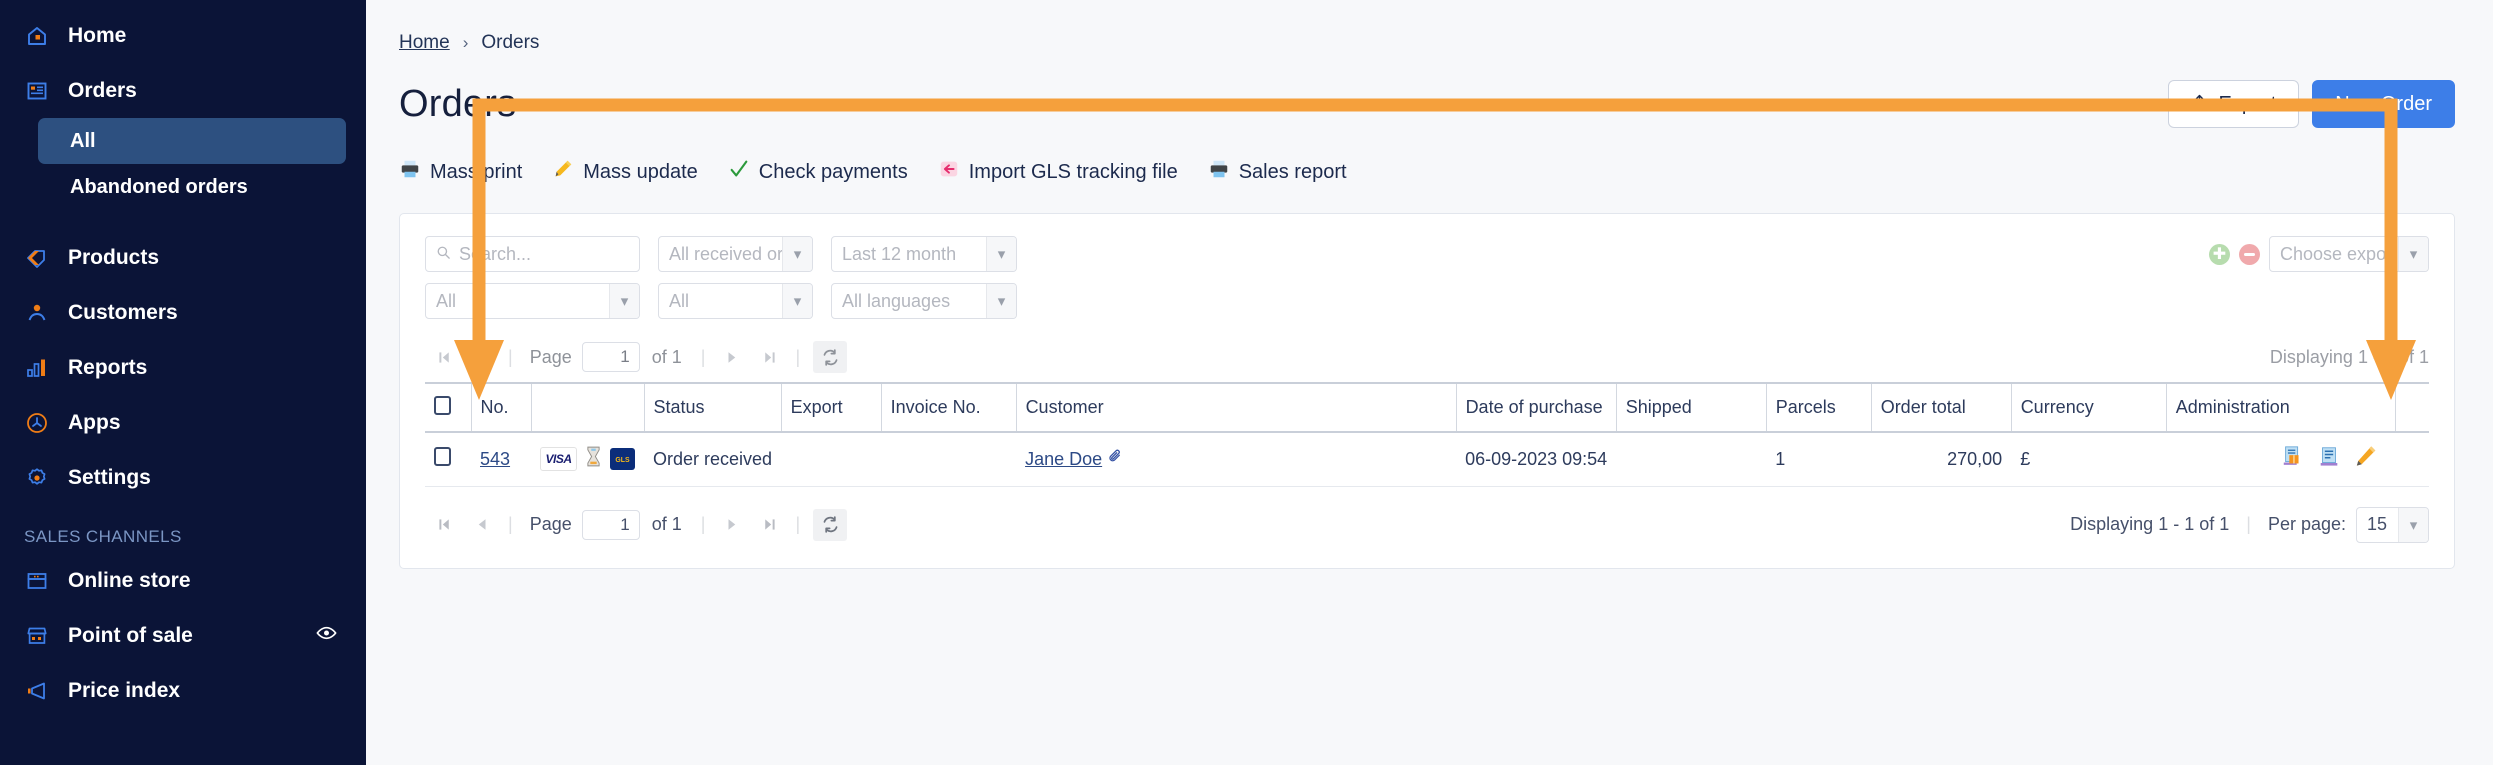  What do you see at coordinates (37, 691) in the screenshot?
I see `megaphone-icon` at bounding box center [37, 691].